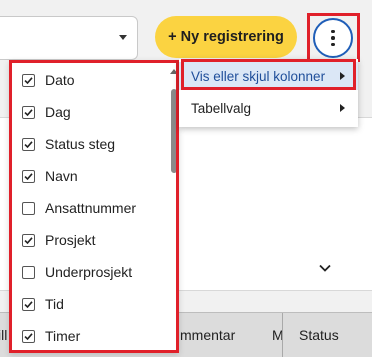  What do you see at coordinates (89, 304) in the screenshot?
I see `column-toggle-item: Tid` at bounding box center [89, 304].